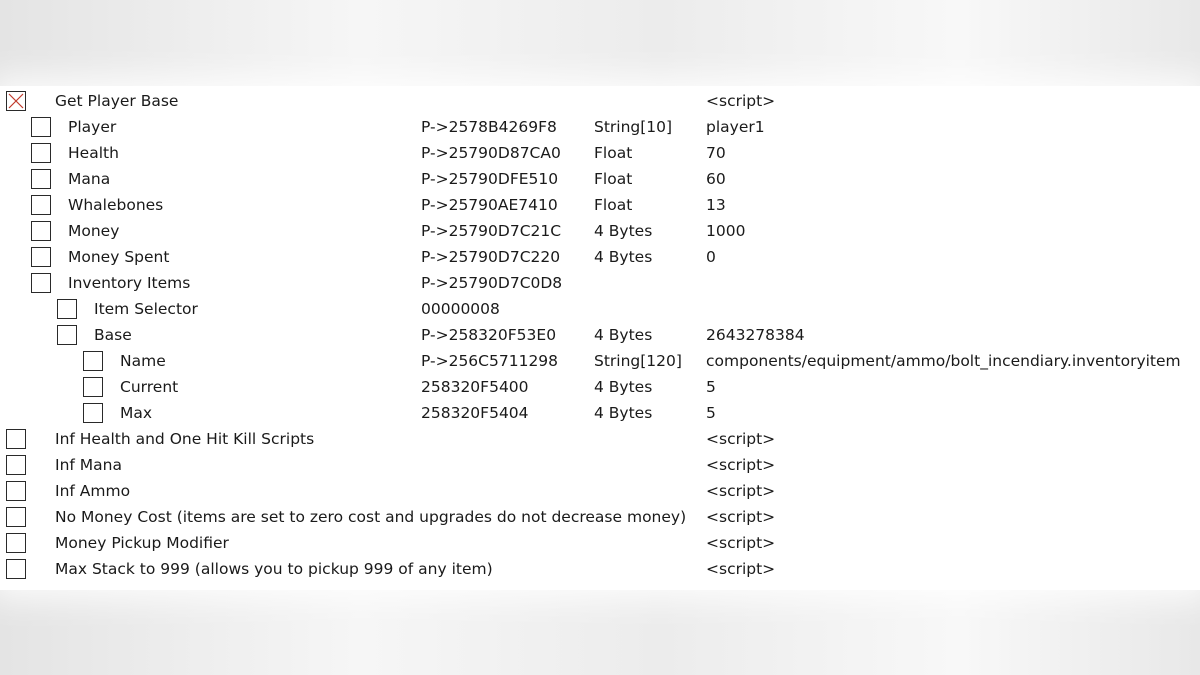  I want to click on entry-description: Current, so click(149, 387).